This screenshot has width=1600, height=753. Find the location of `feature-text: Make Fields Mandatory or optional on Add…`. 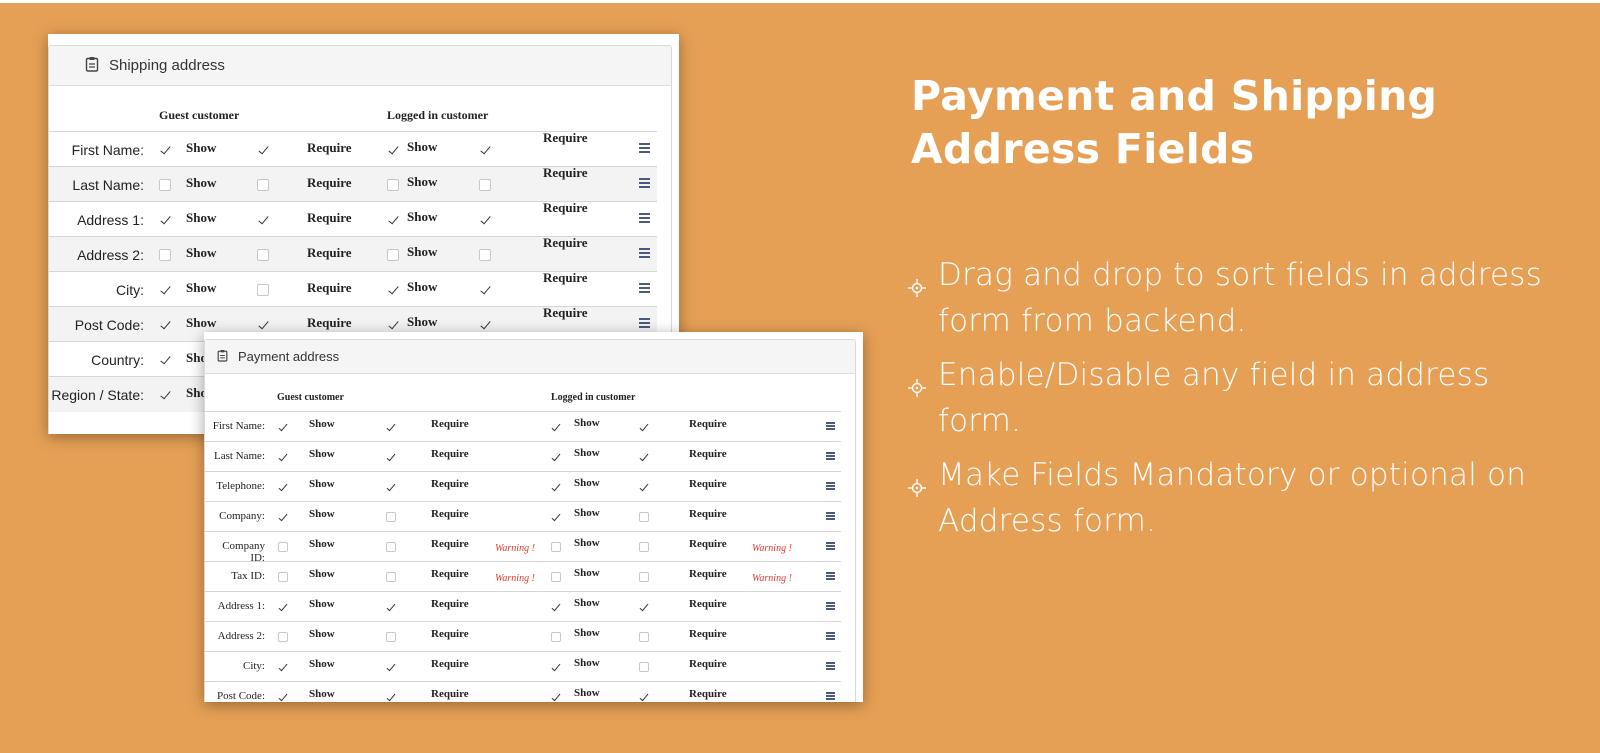

feature-text: Make Fields Mandatory or optional on Add… is located at coordinates (1232, 498).